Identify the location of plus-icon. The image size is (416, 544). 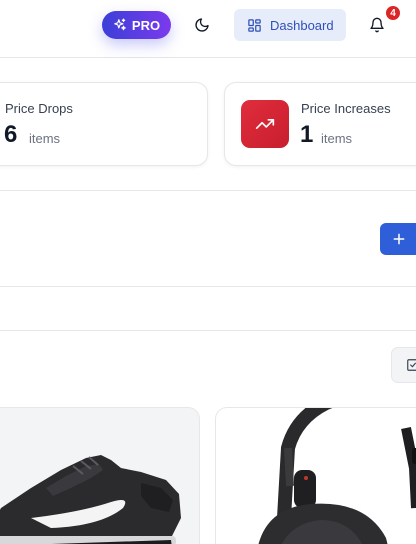
(399, 239).